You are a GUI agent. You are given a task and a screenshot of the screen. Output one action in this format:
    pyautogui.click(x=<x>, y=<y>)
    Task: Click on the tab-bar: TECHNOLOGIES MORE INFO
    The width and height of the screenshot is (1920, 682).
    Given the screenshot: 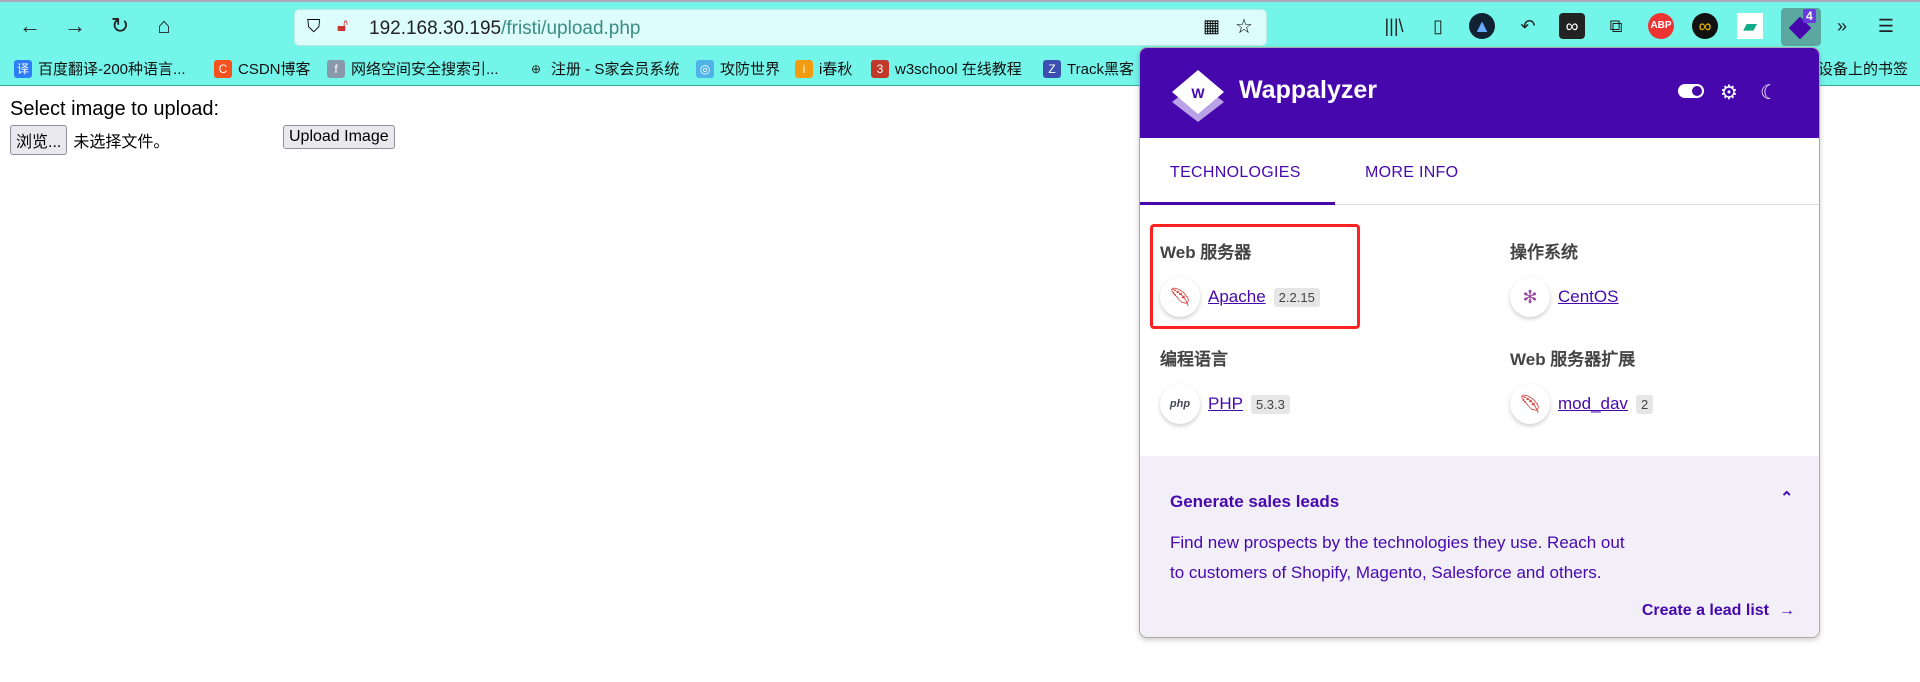 What is the action you would take?
    pyautogui.click(x=1479, y=171)
    